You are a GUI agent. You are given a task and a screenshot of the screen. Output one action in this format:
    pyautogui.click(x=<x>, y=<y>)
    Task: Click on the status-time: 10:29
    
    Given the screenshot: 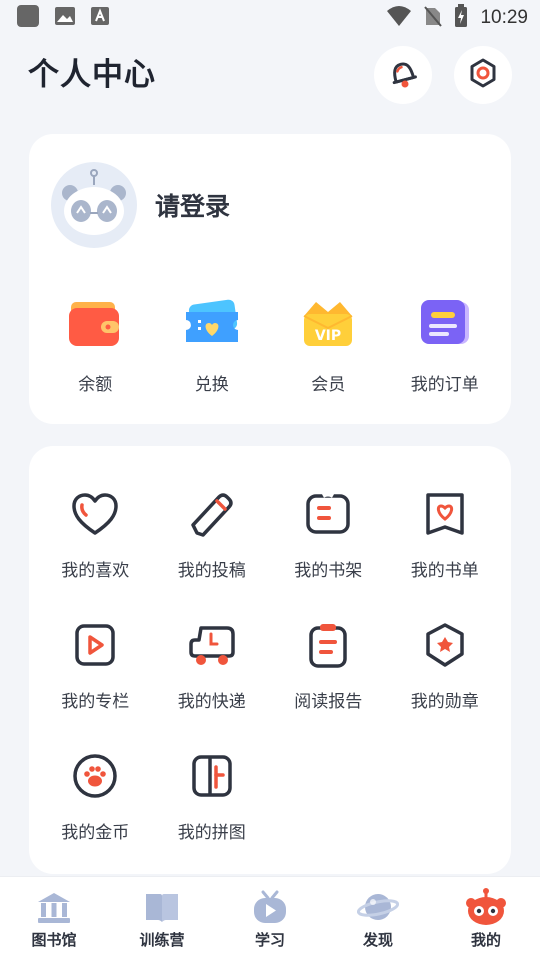 What is the action you would take?
    pyautogui.click(x=504, y=17)
    